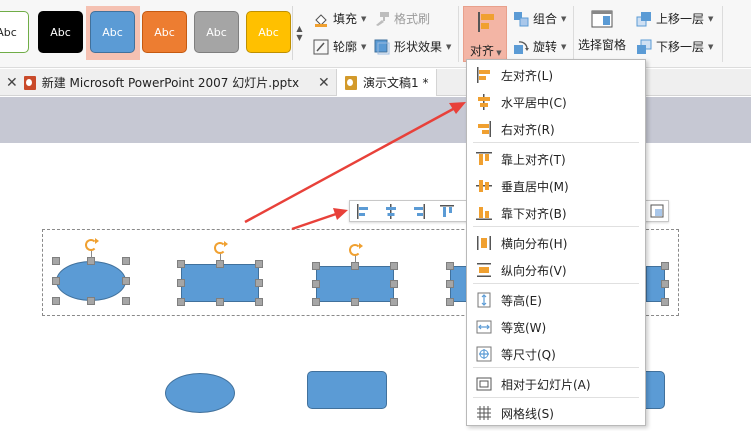 Image resolution: width=751 pixels, height=431 pixels. I want to click on distribute-vertical-icon, so click(484, 270).